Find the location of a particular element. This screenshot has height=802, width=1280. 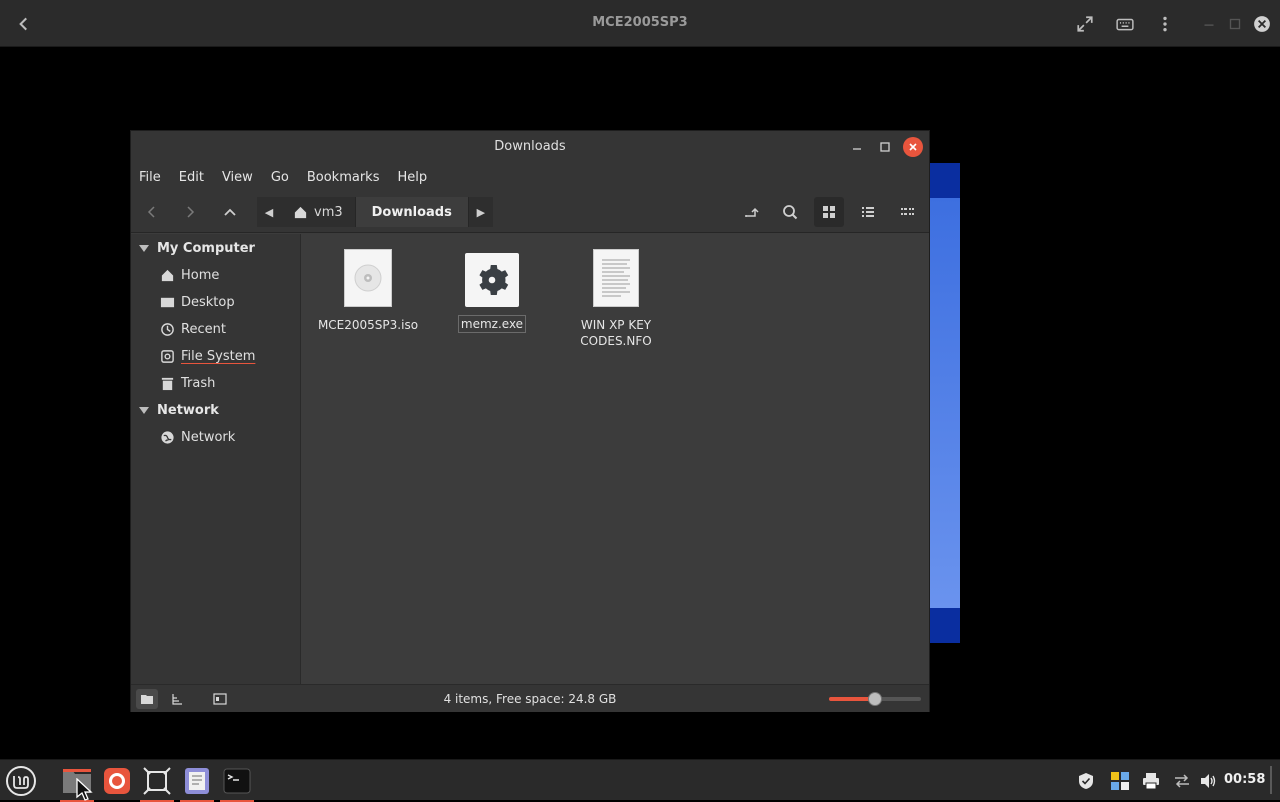

path-scroll-left-icon: ◀ is located at coordinates (269, 212).